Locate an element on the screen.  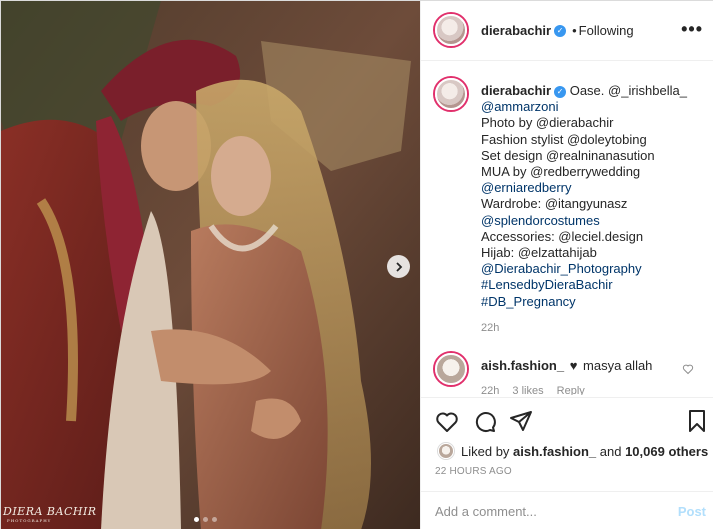
post-header: dierabachir ✓ • Following ••• is located at coordinates (567, 31).